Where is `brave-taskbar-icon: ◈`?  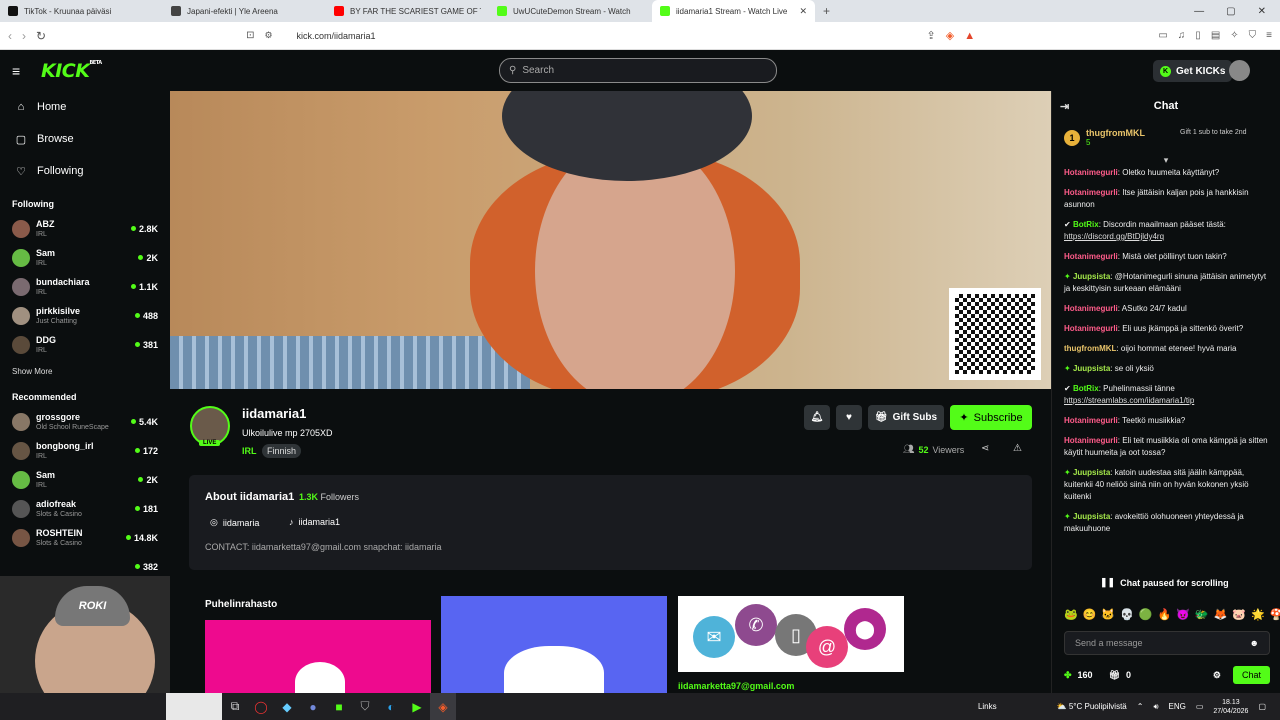 brave-taskbar-icon: ◈ is located at coordinates (443, 706).